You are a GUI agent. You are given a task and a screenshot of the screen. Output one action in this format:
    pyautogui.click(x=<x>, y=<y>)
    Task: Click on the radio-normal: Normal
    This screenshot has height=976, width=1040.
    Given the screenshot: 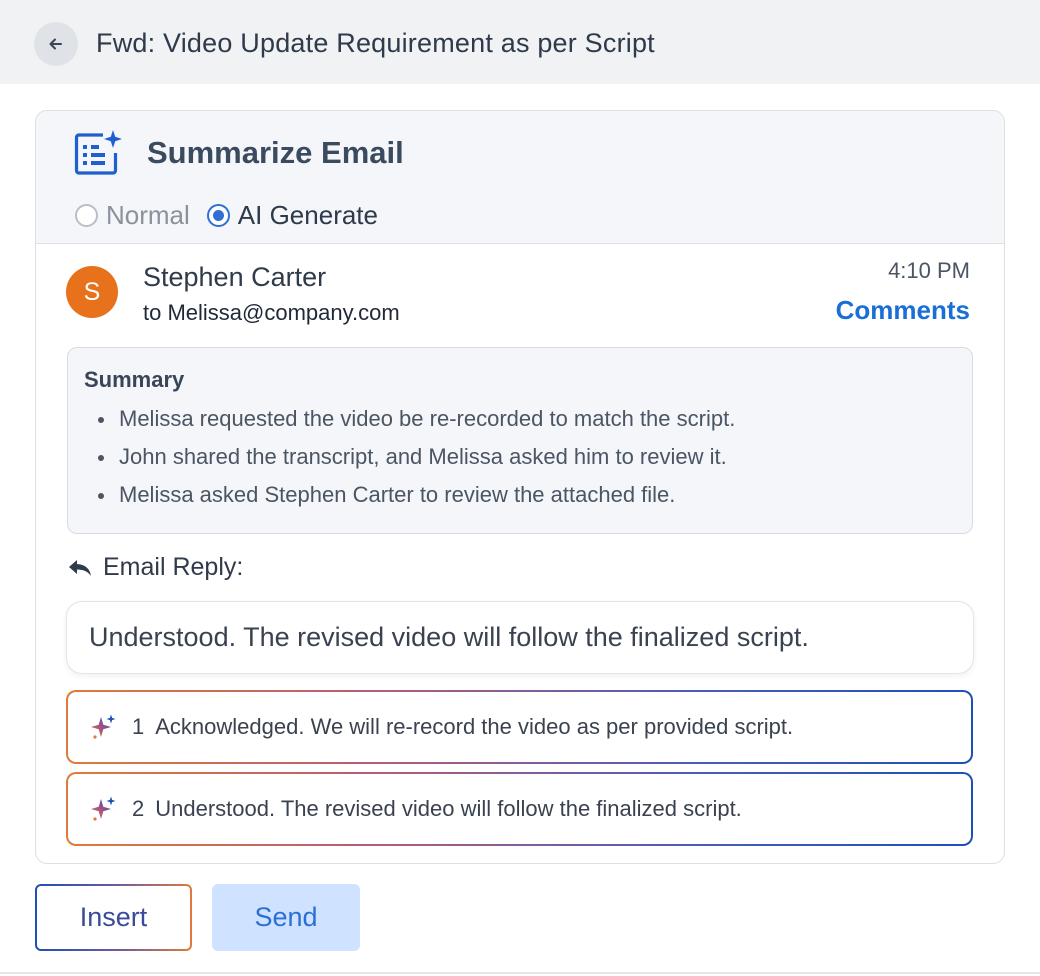 What is the action you would take?
    pyautogui.click(x=132, y=215)
    